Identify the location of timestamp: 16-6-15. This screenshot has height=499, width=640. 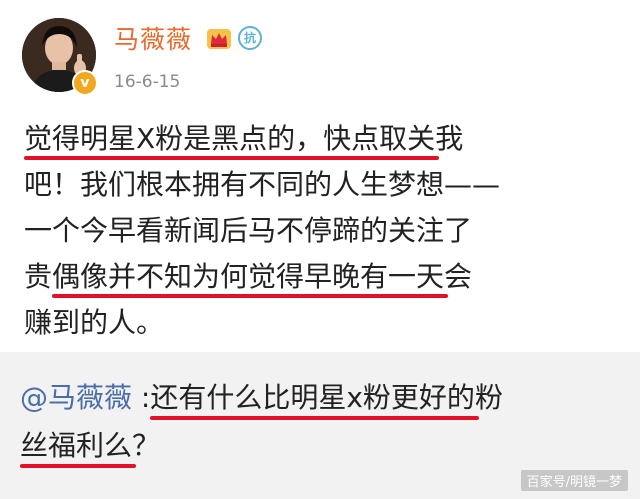
(147, 82).